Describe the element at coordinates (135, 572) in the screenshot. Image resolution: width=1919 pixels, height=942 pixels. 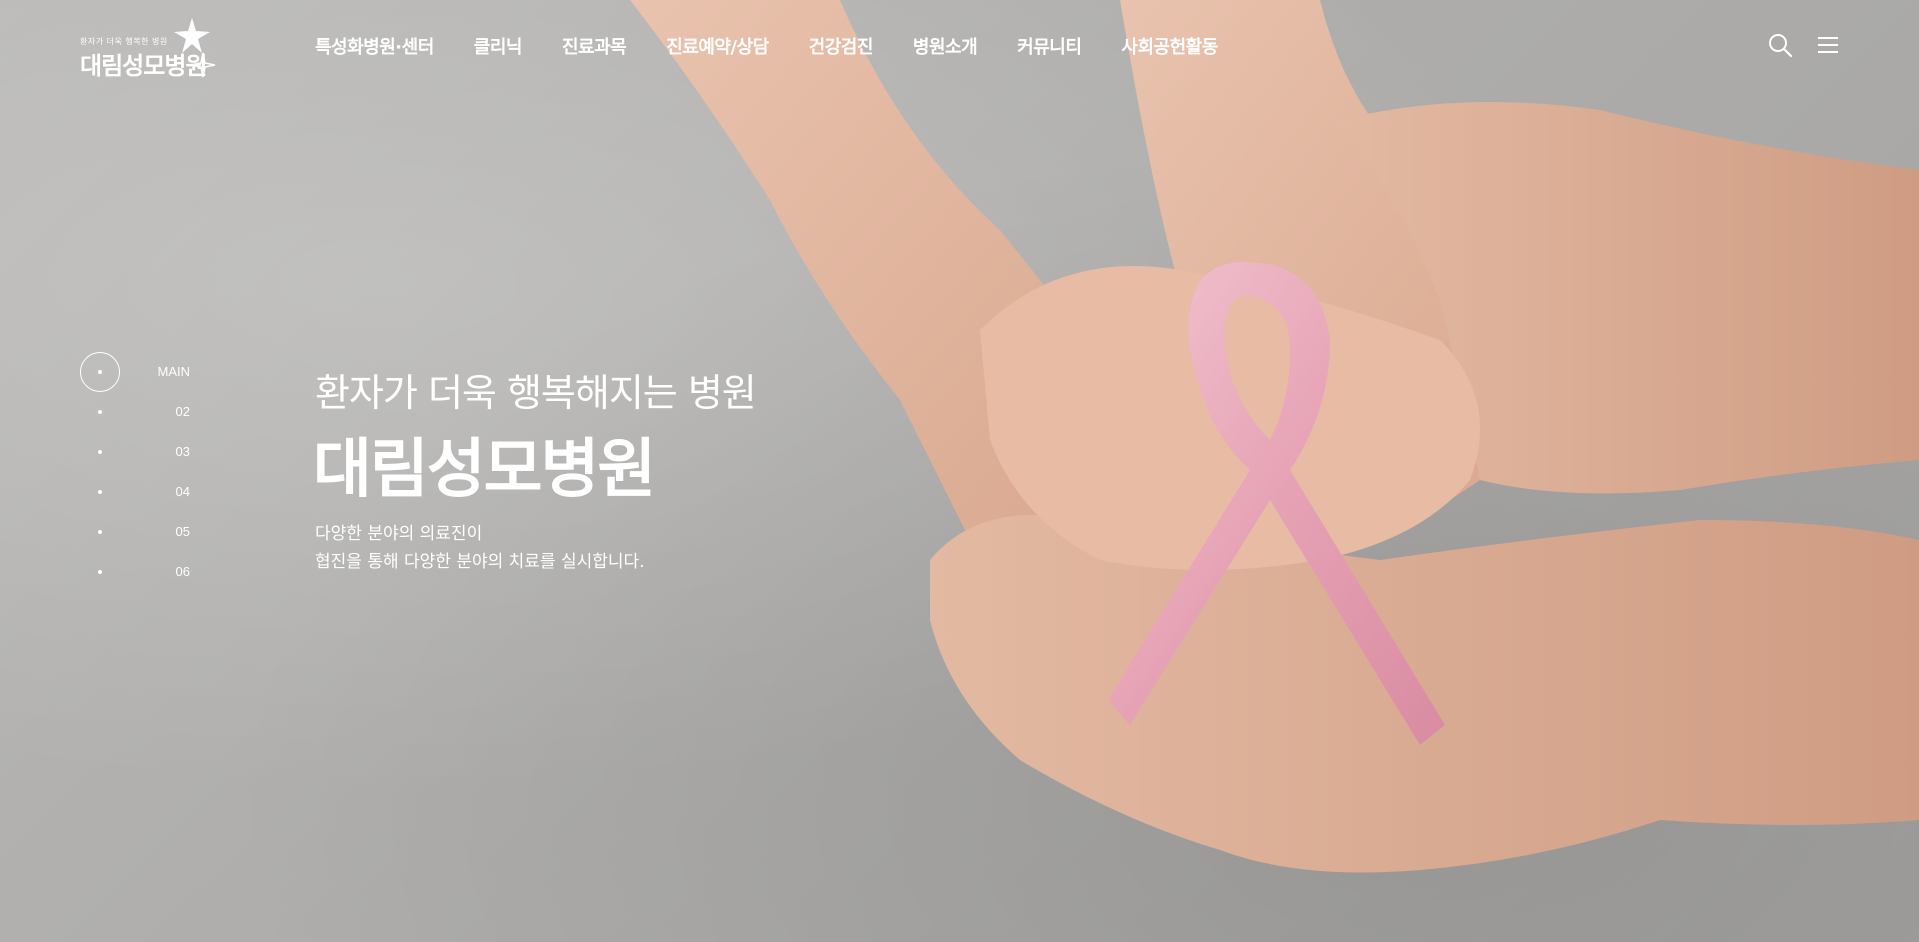
I see `pager-item-06: 06` at that location.